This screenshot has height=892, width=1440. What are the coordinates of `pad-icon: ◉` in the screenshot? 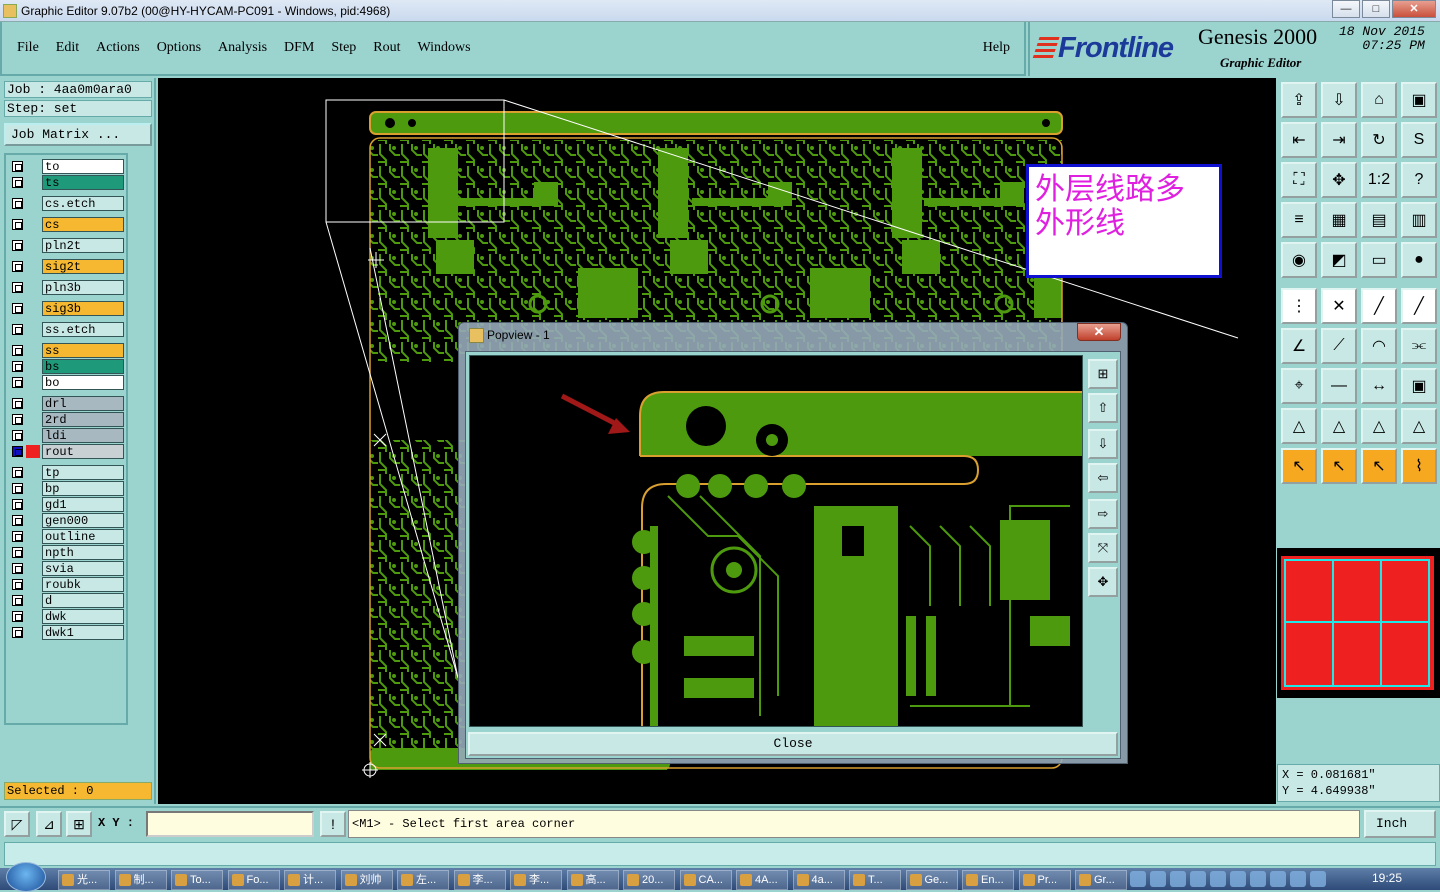 It's located at (1299, 260).